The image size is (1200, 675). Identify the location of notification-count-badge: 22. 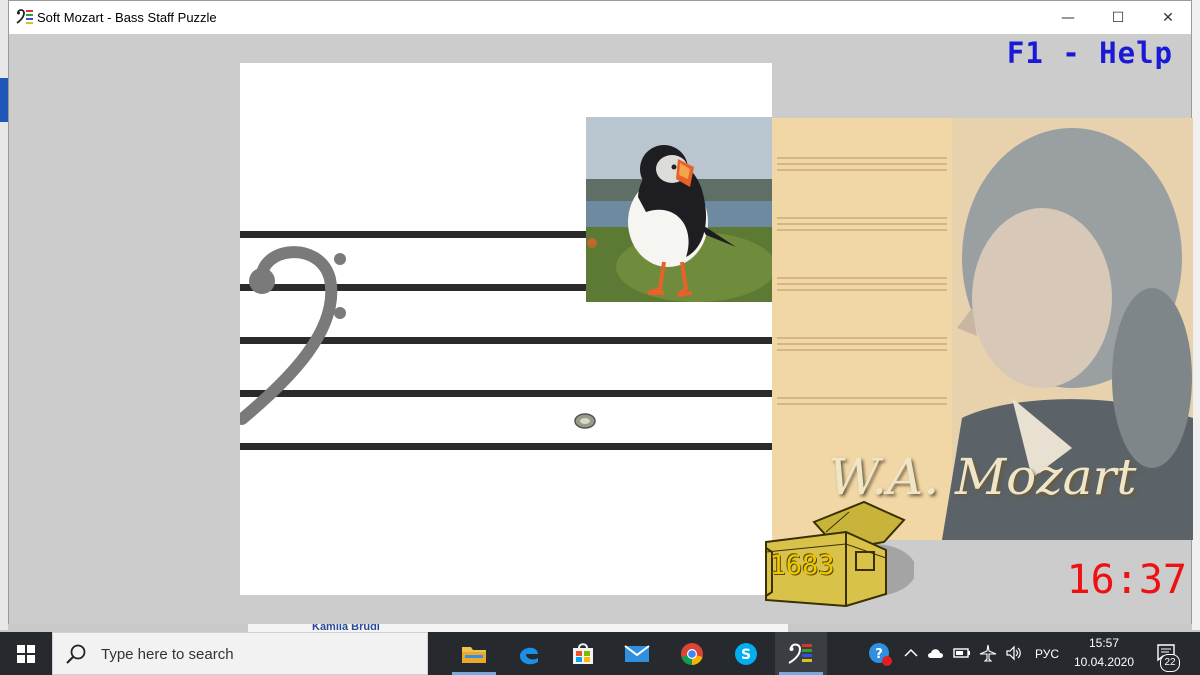
(1170, 663).